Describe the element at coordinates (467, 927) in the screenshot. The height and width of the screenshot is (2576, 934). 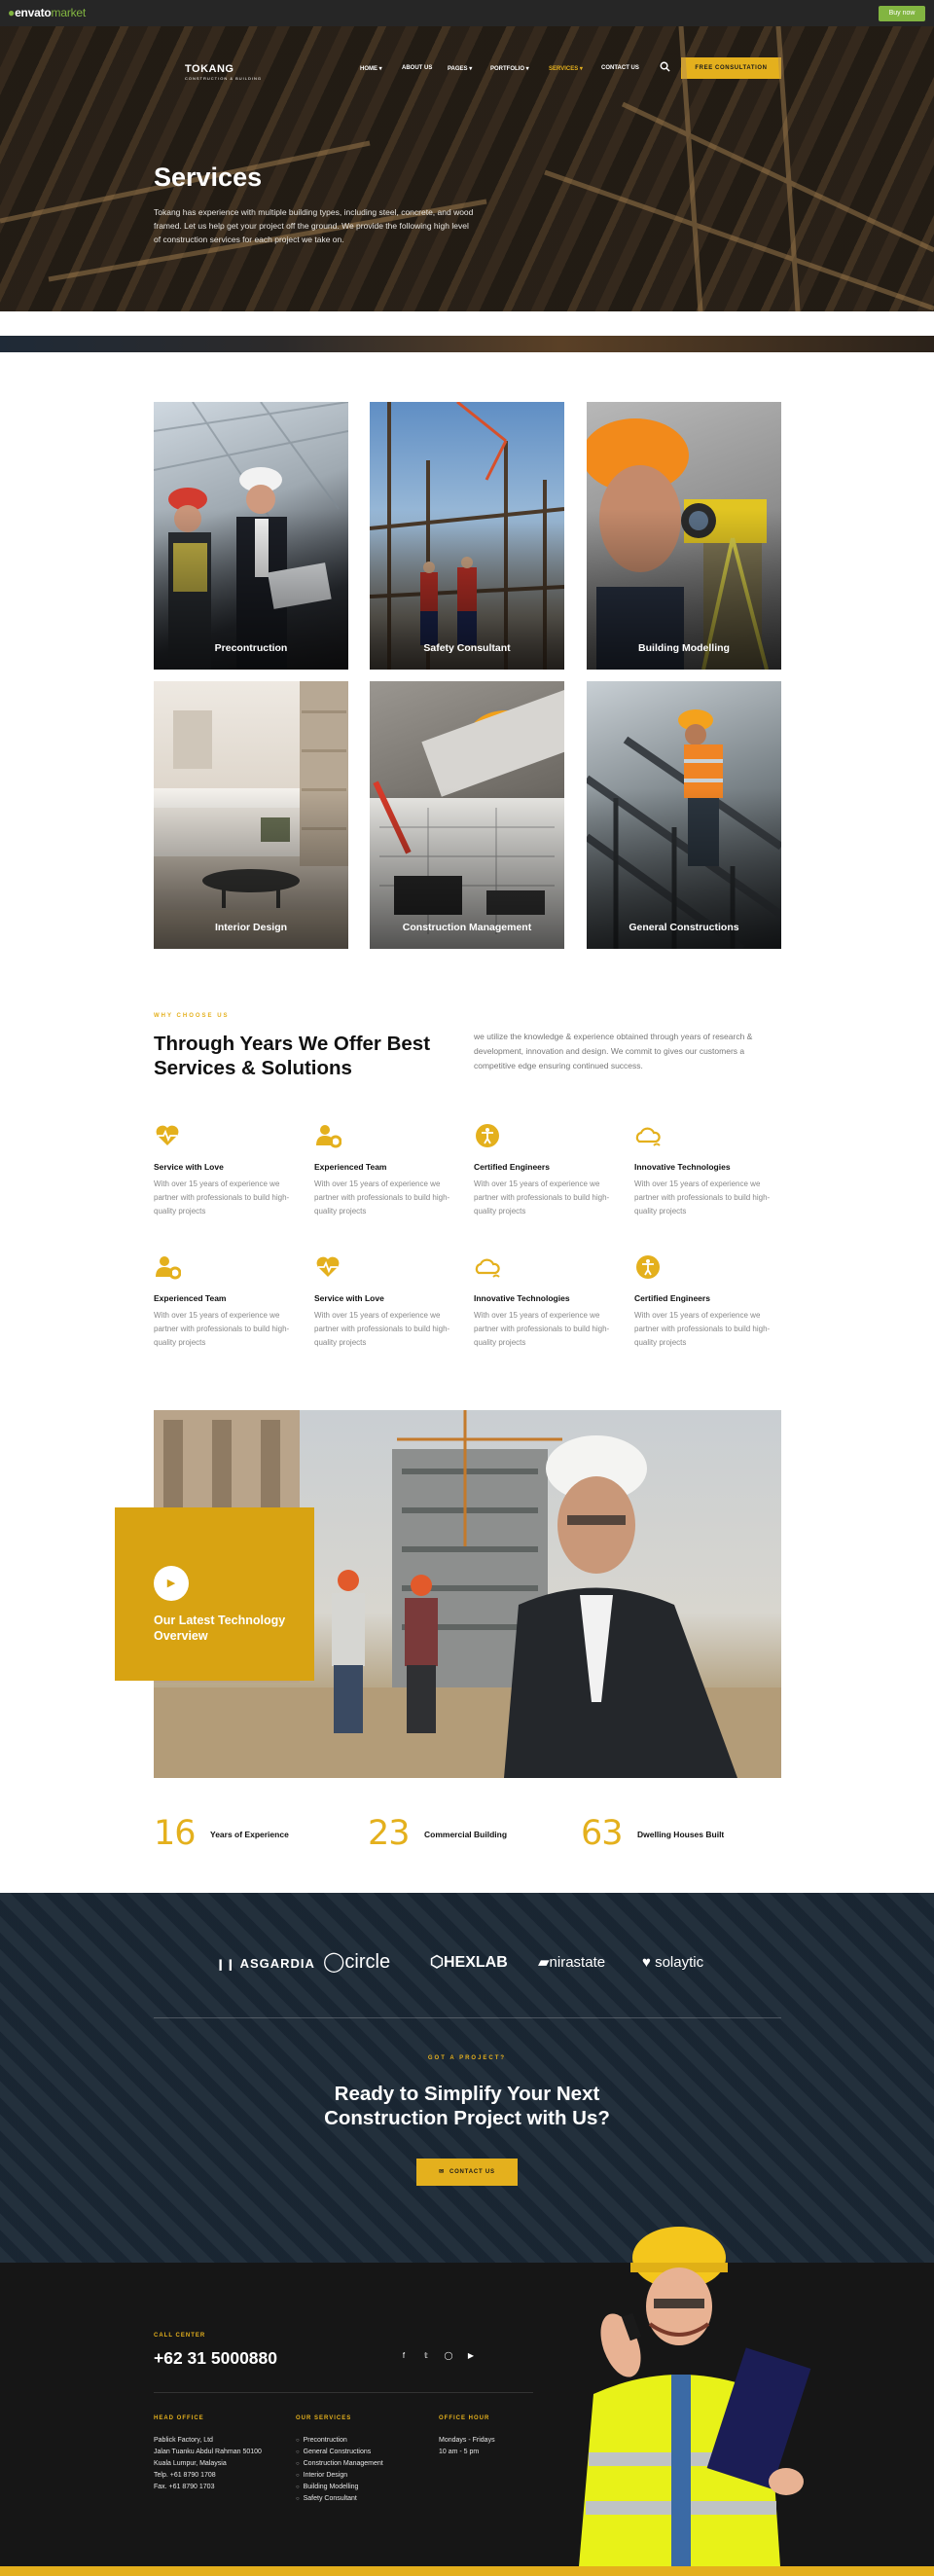
I see `service-card-label: Construction Management` at that location.